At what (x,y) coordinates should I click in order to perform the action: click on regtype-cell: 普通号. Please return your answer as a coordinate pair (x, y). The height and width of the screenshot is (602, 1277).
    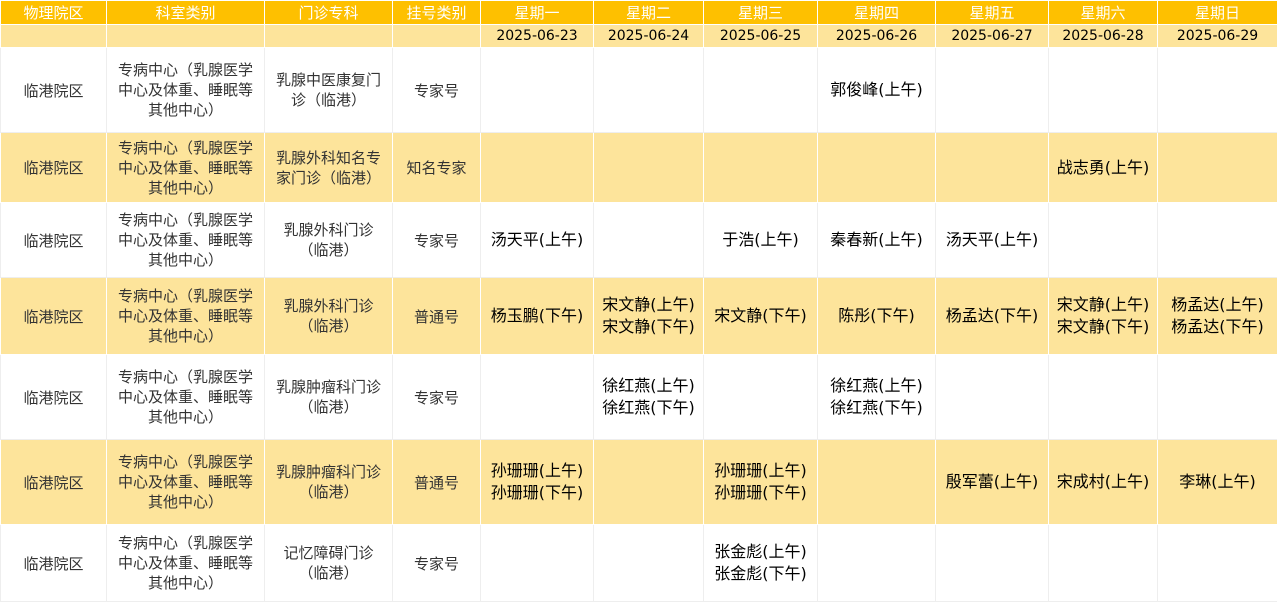
    Looking at the image, I should click on (436, 316).